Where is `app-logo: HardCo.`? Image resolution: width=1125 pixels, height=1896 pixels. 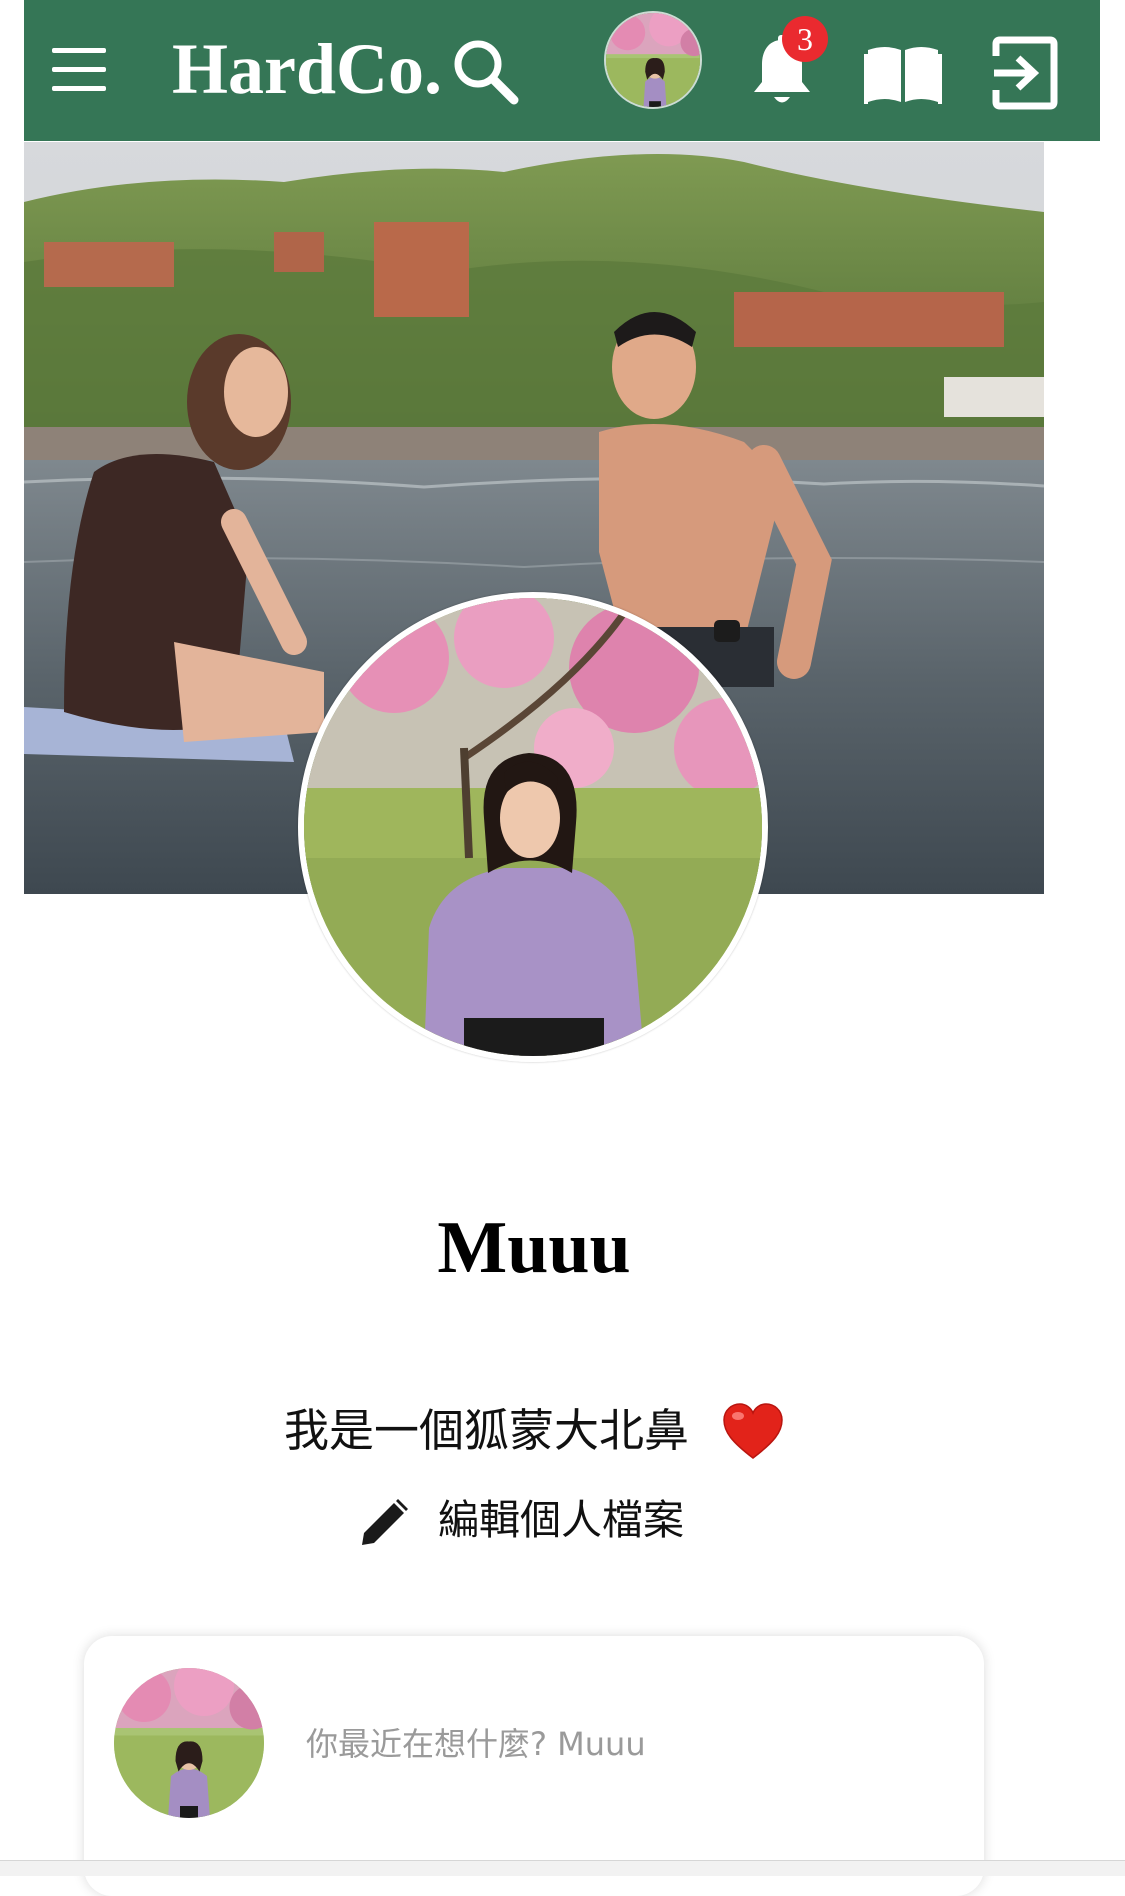 app-logo: HardCo. is located at coordinates (307, 69).